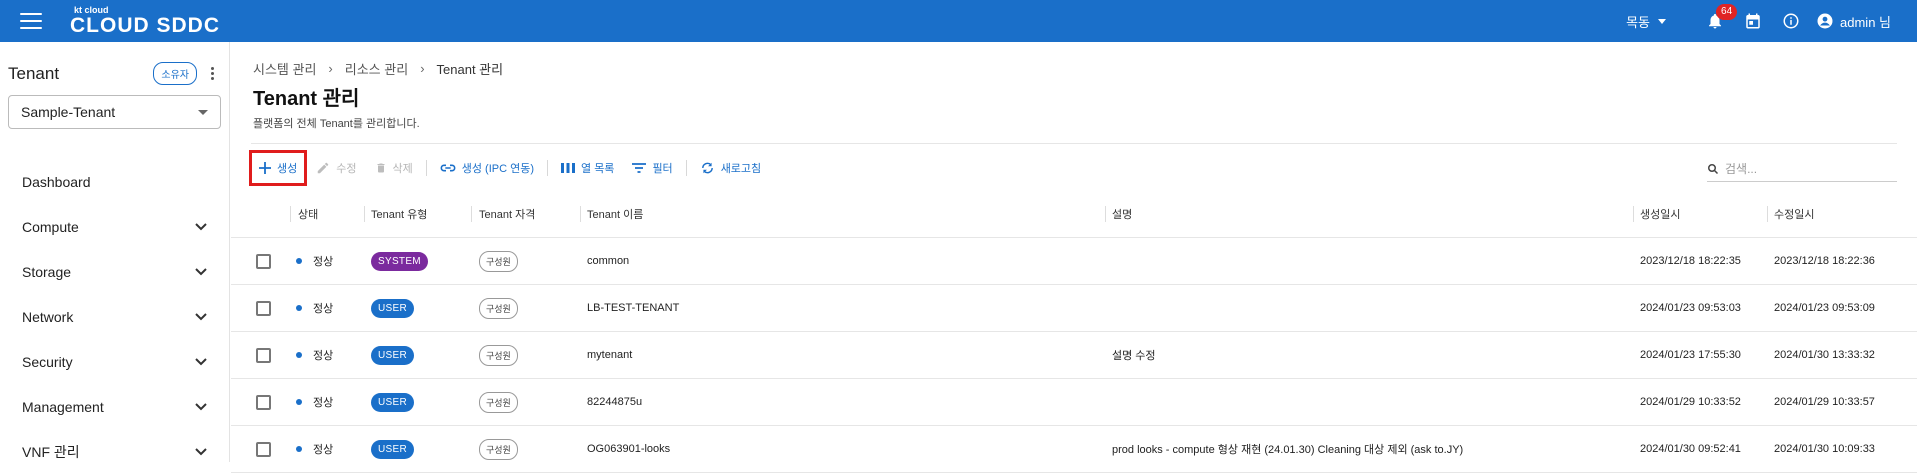  I want to click on search-input, so click(1805, 168).